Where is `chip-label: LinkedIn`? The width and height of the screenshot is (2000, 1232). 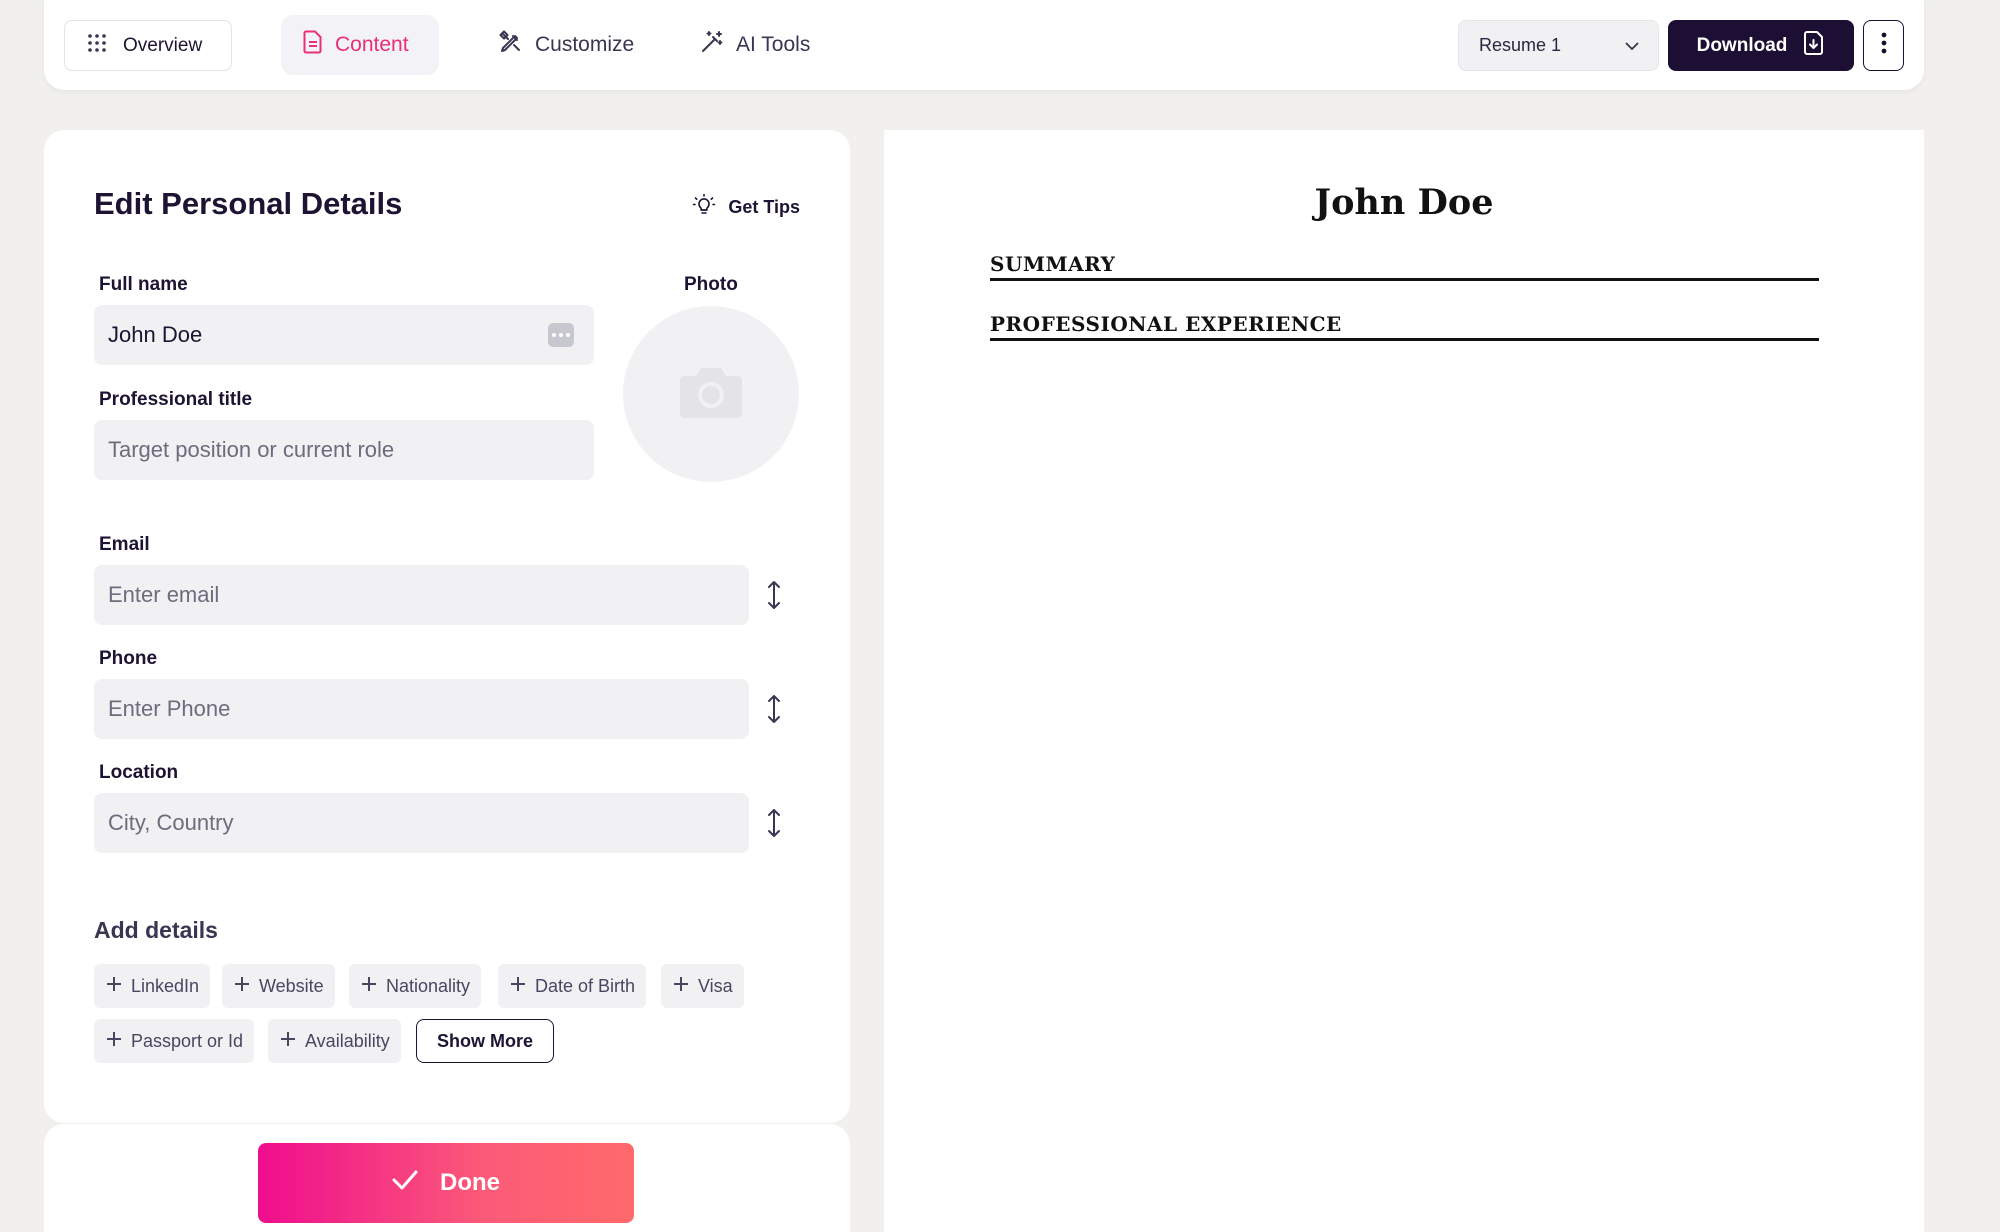
chip-label: LinkedIn is located at coordinates (165, 985).